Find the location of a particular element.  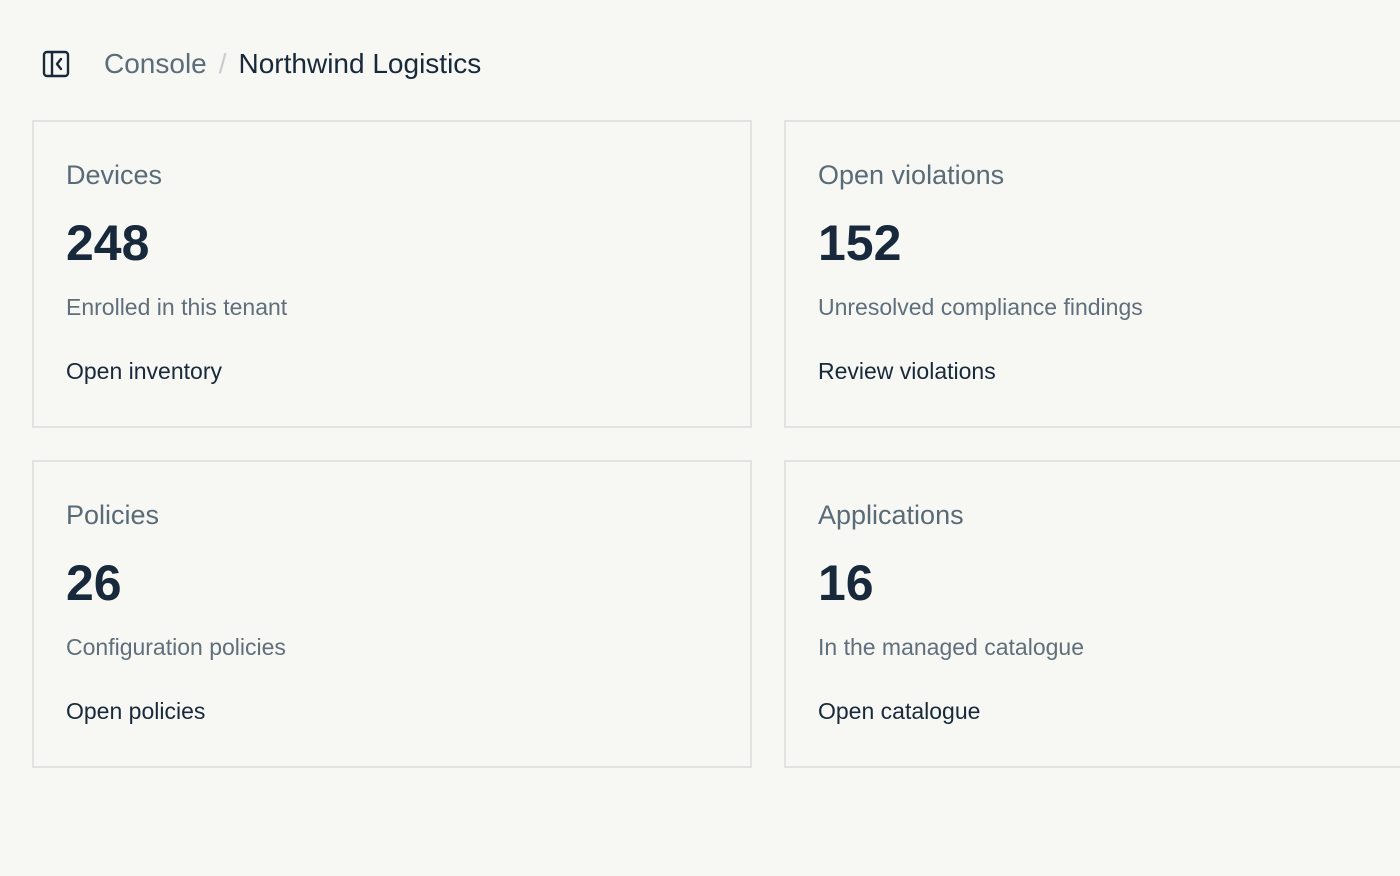

card-description: Enrolled in this tenant is located at coordinates (177, 307).